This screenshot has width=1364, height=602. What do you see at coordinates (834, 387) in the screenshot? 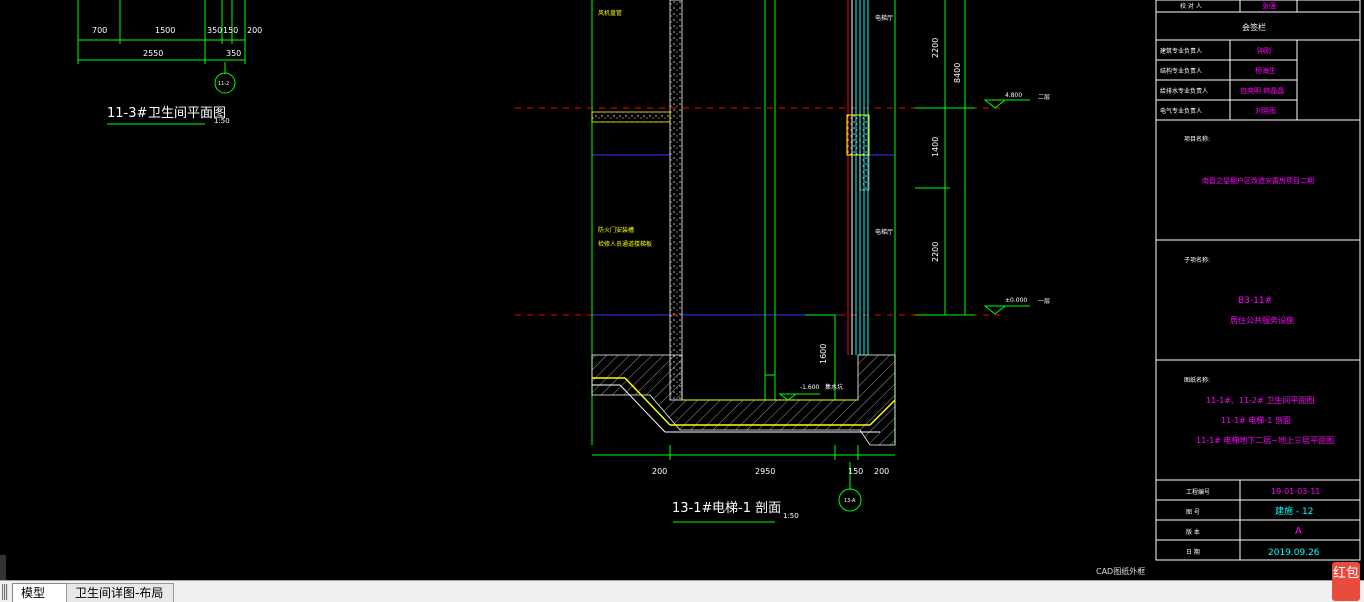
I see `pit-label: 集水坑` at bounding box center [834, 387].